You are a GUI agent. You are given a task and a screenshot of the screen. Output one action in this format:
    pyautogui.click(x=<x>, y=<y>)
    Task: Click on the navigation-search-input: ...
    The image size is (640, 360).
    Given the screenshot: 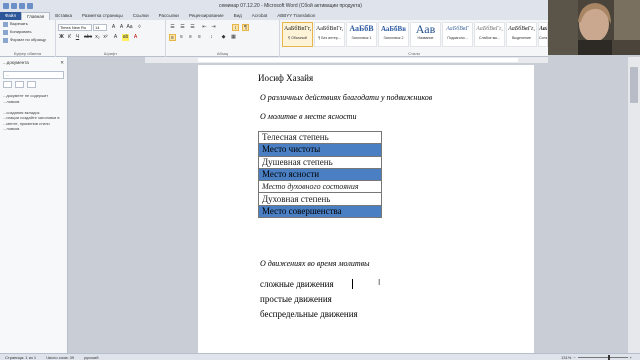 What is the action you would take?
    pyautogui.click(x=33, y=75)
    